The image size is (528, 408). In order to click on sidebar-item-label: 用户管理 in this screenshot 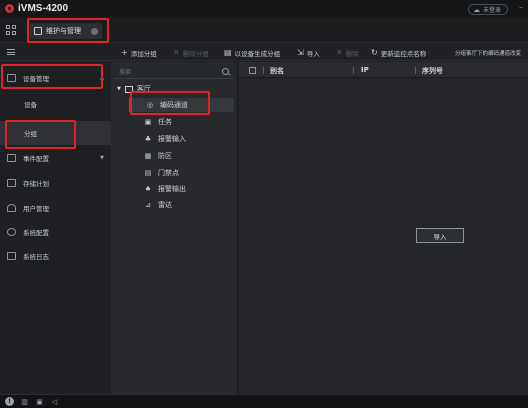, I will do `click(36, 209)`.